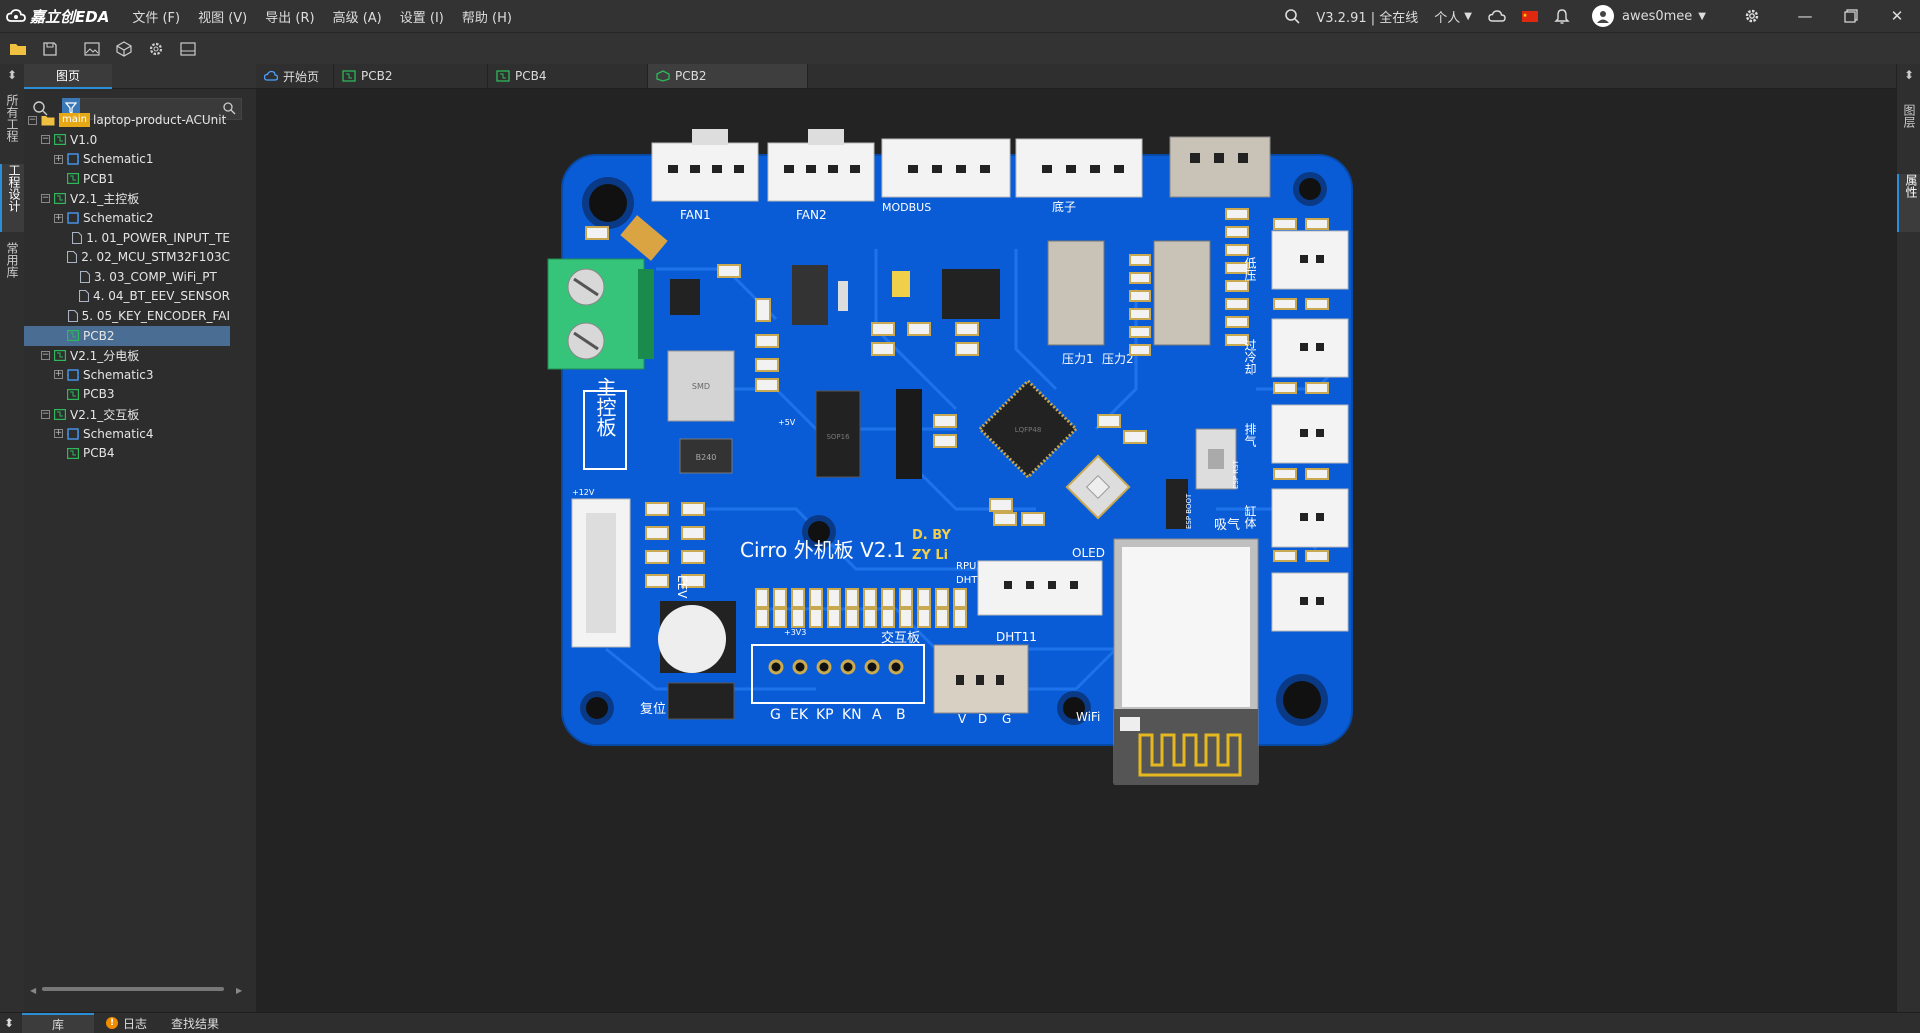 This screenshot has width=1920, height=1033. What do you see at coordinates (188, 49) in the screenshot?
I see `panel-layout-icon` at bounding box center [188, 49].